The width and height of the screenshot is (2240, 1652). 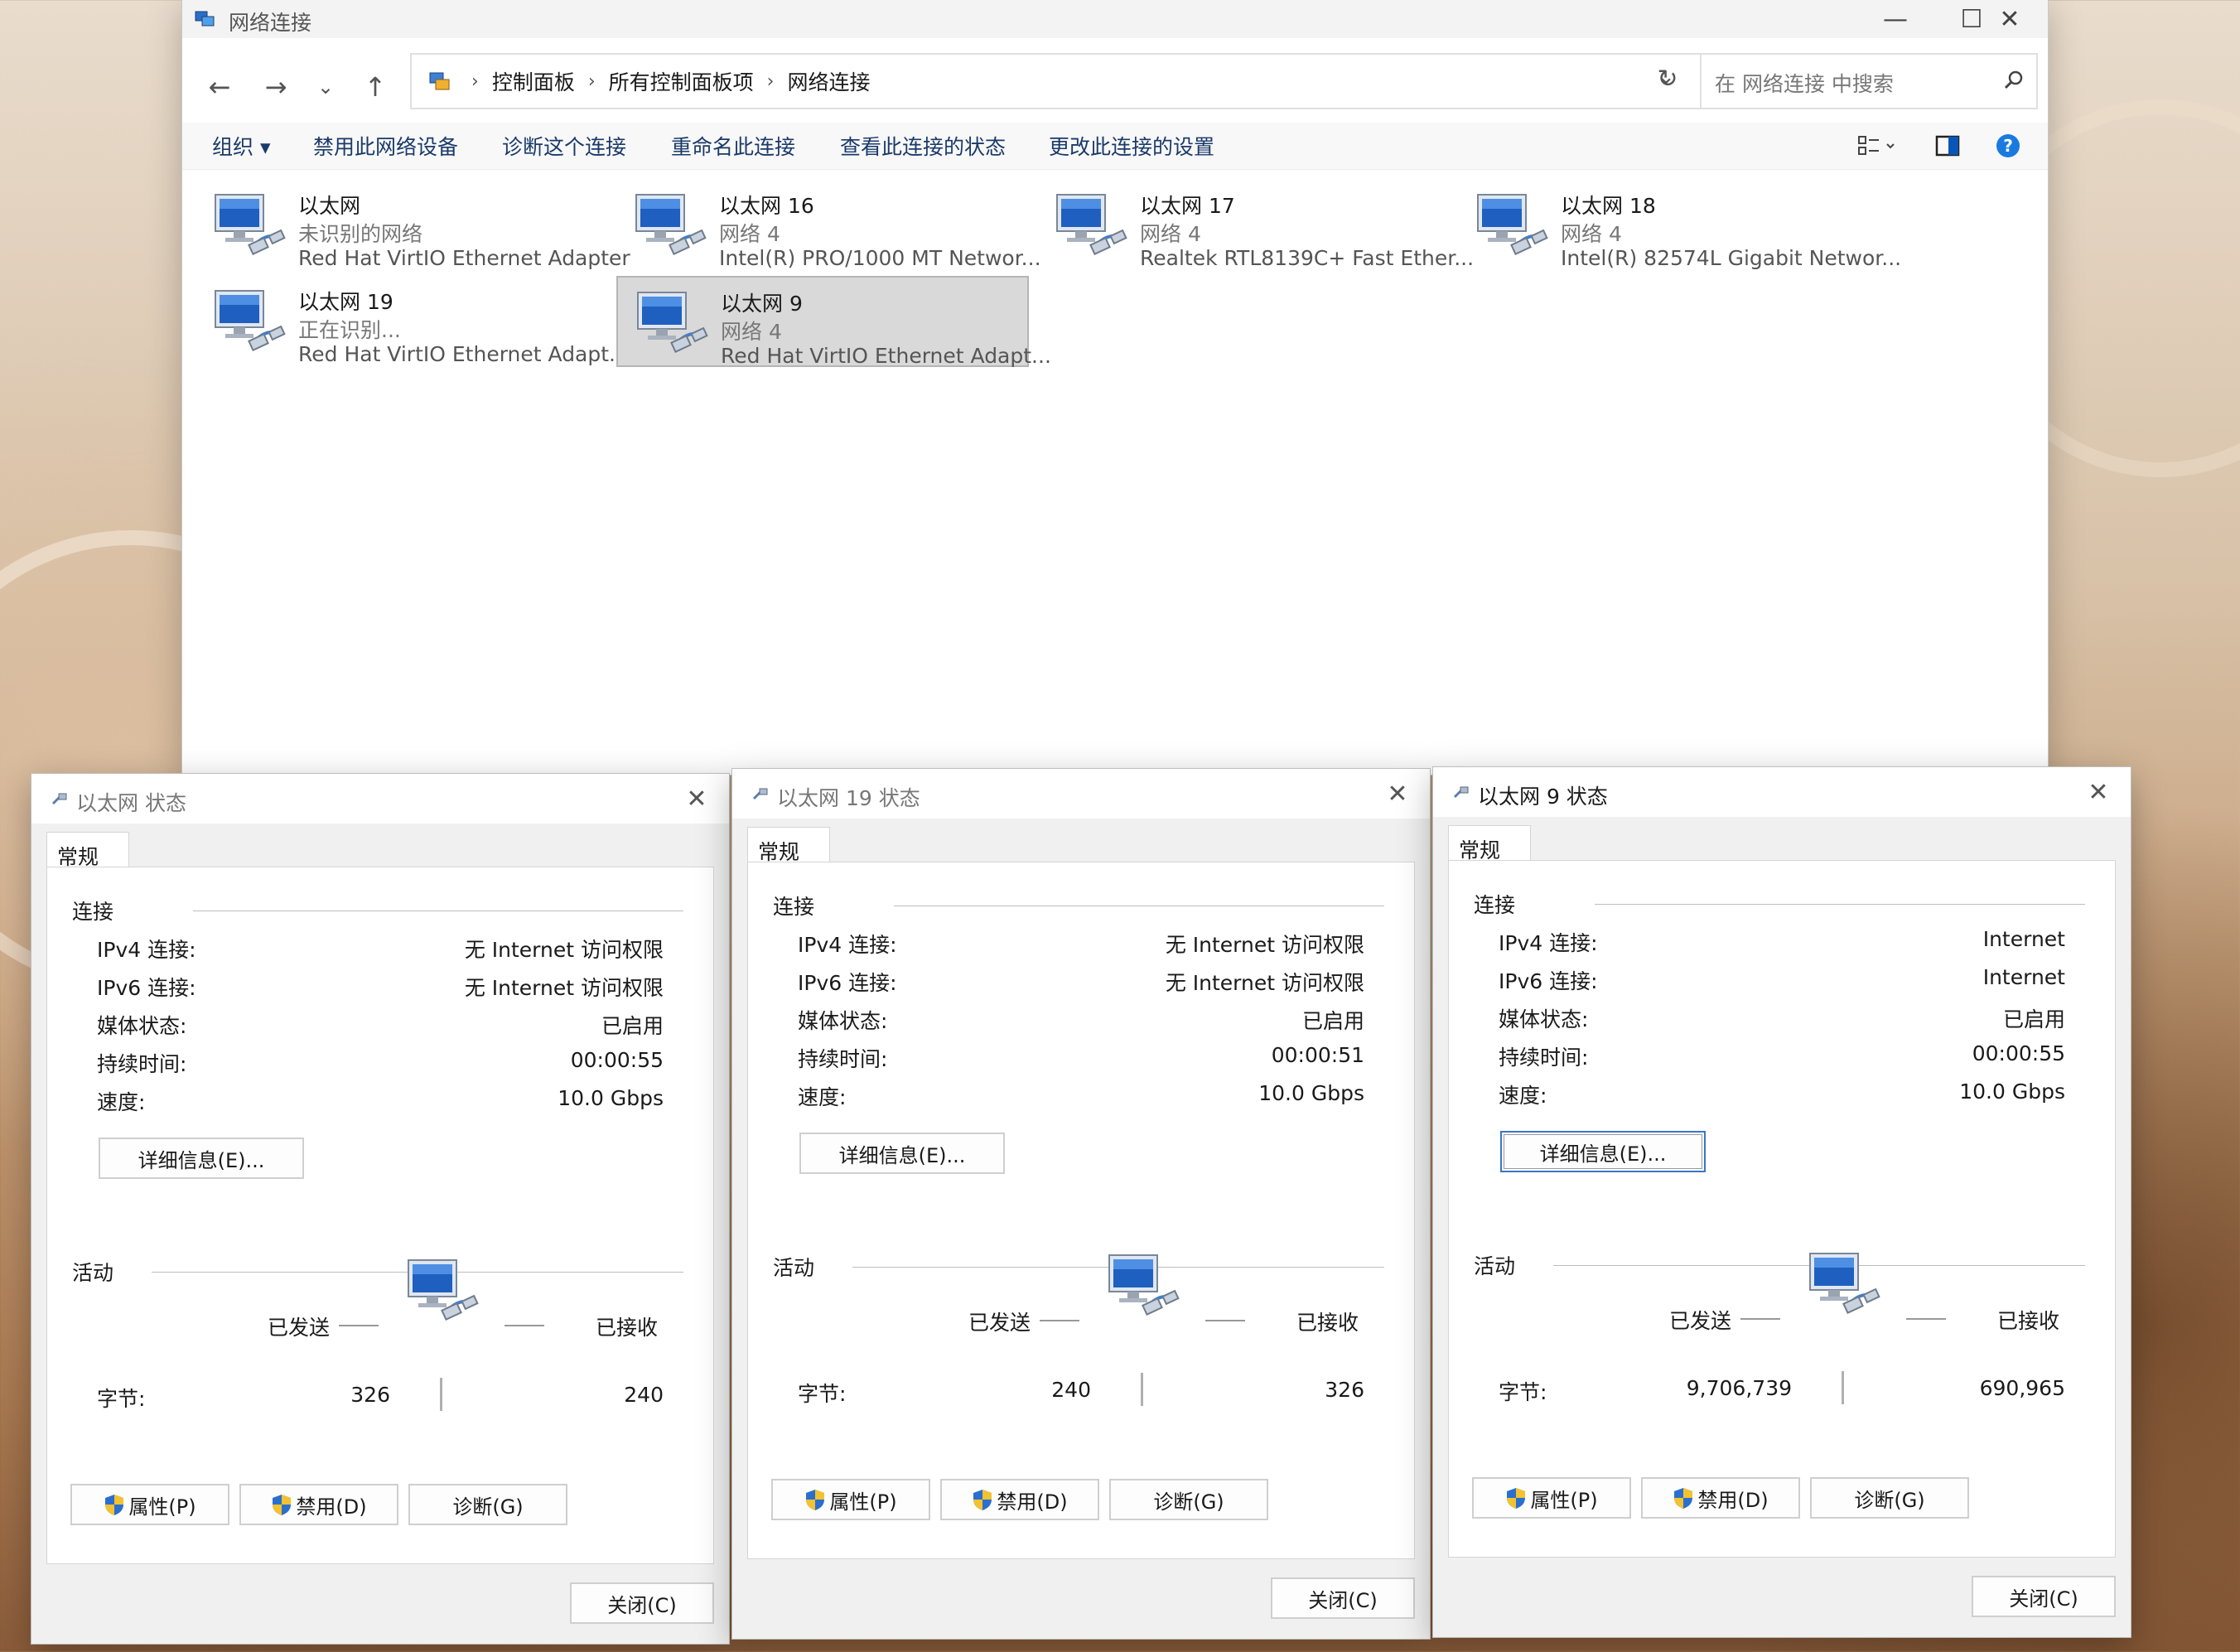 I want to click on breadcrumb-item: 所有控制面板项, so click(x=681, y=81).